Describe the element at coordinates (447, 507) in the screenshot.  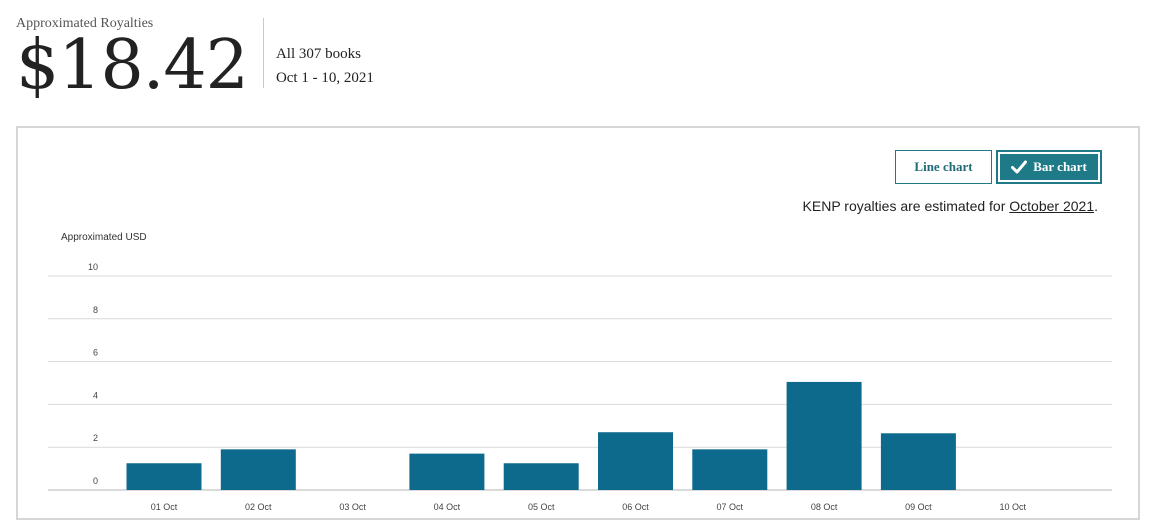
I see `x-tick-label-4: 04 Oct` at that location.